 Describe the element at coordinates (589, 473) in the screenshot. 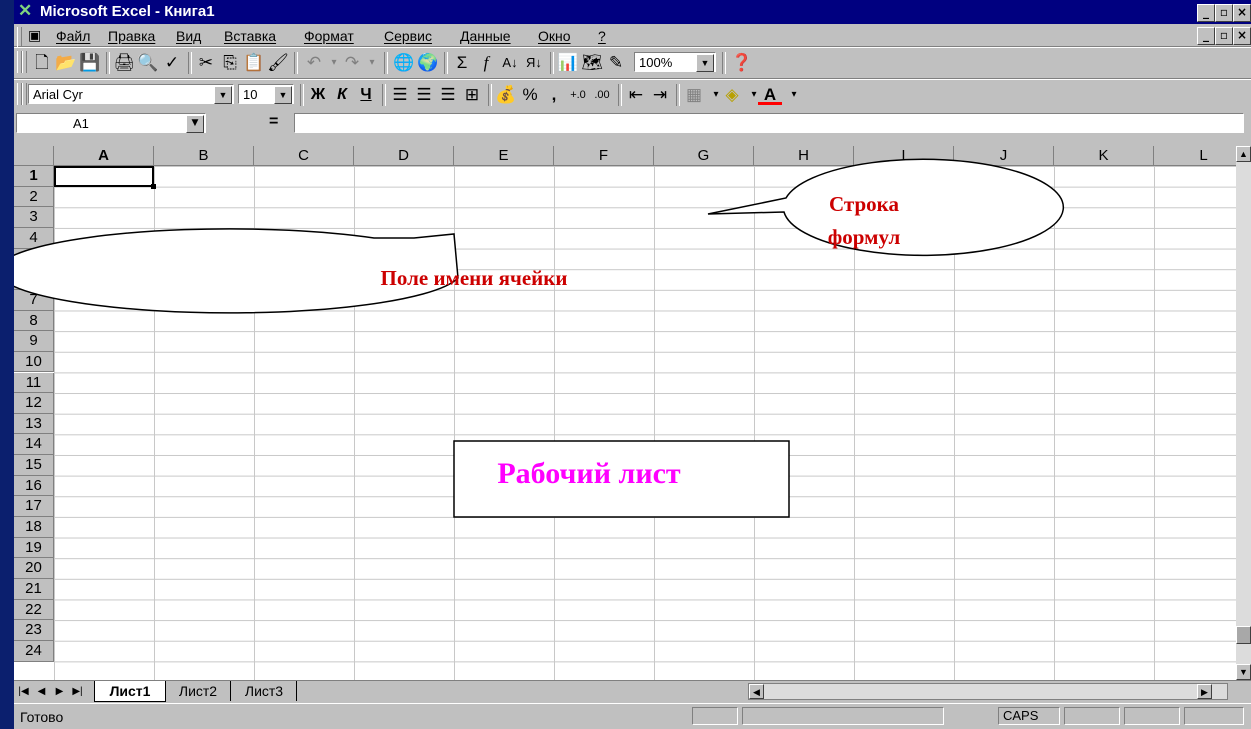

I see `worksheet-callout: Рабочий лист` at that location.